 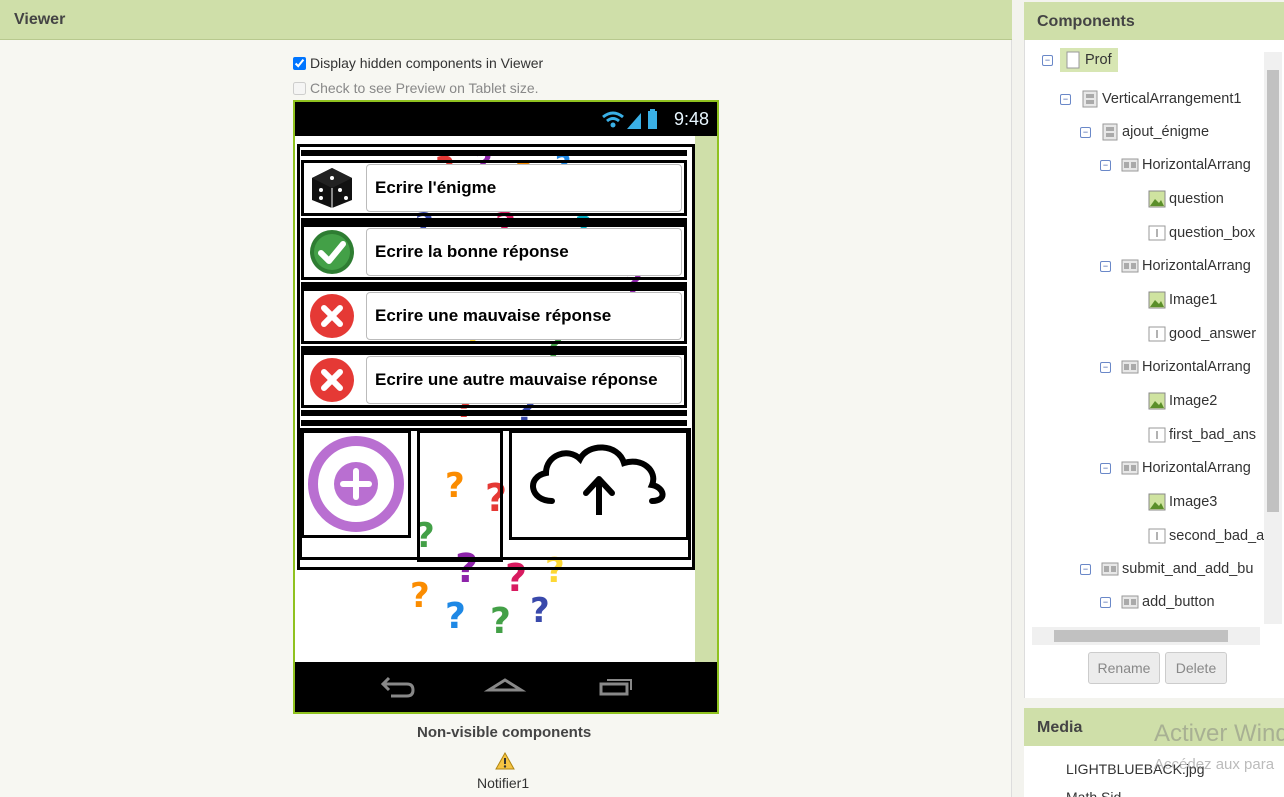 I want to click on add-circle-icon, so click(x=356, y=484).